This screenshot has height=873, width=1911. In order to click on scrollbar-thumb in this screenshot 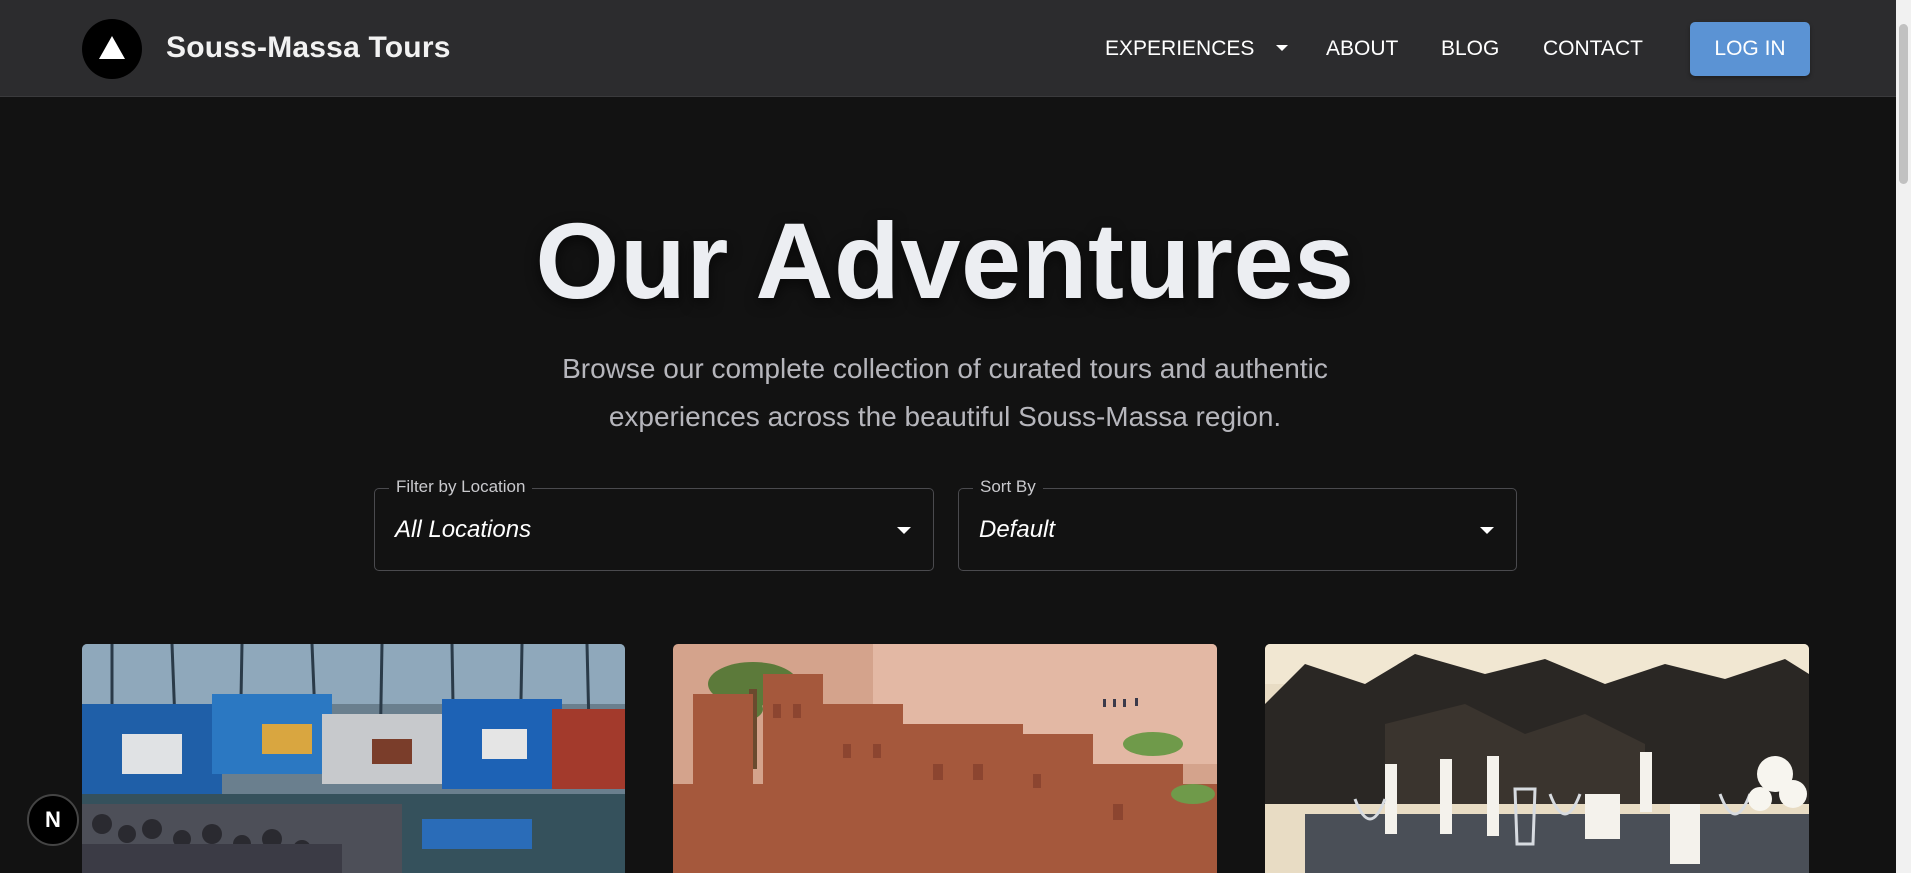, I will do `click(1903, 104)`.